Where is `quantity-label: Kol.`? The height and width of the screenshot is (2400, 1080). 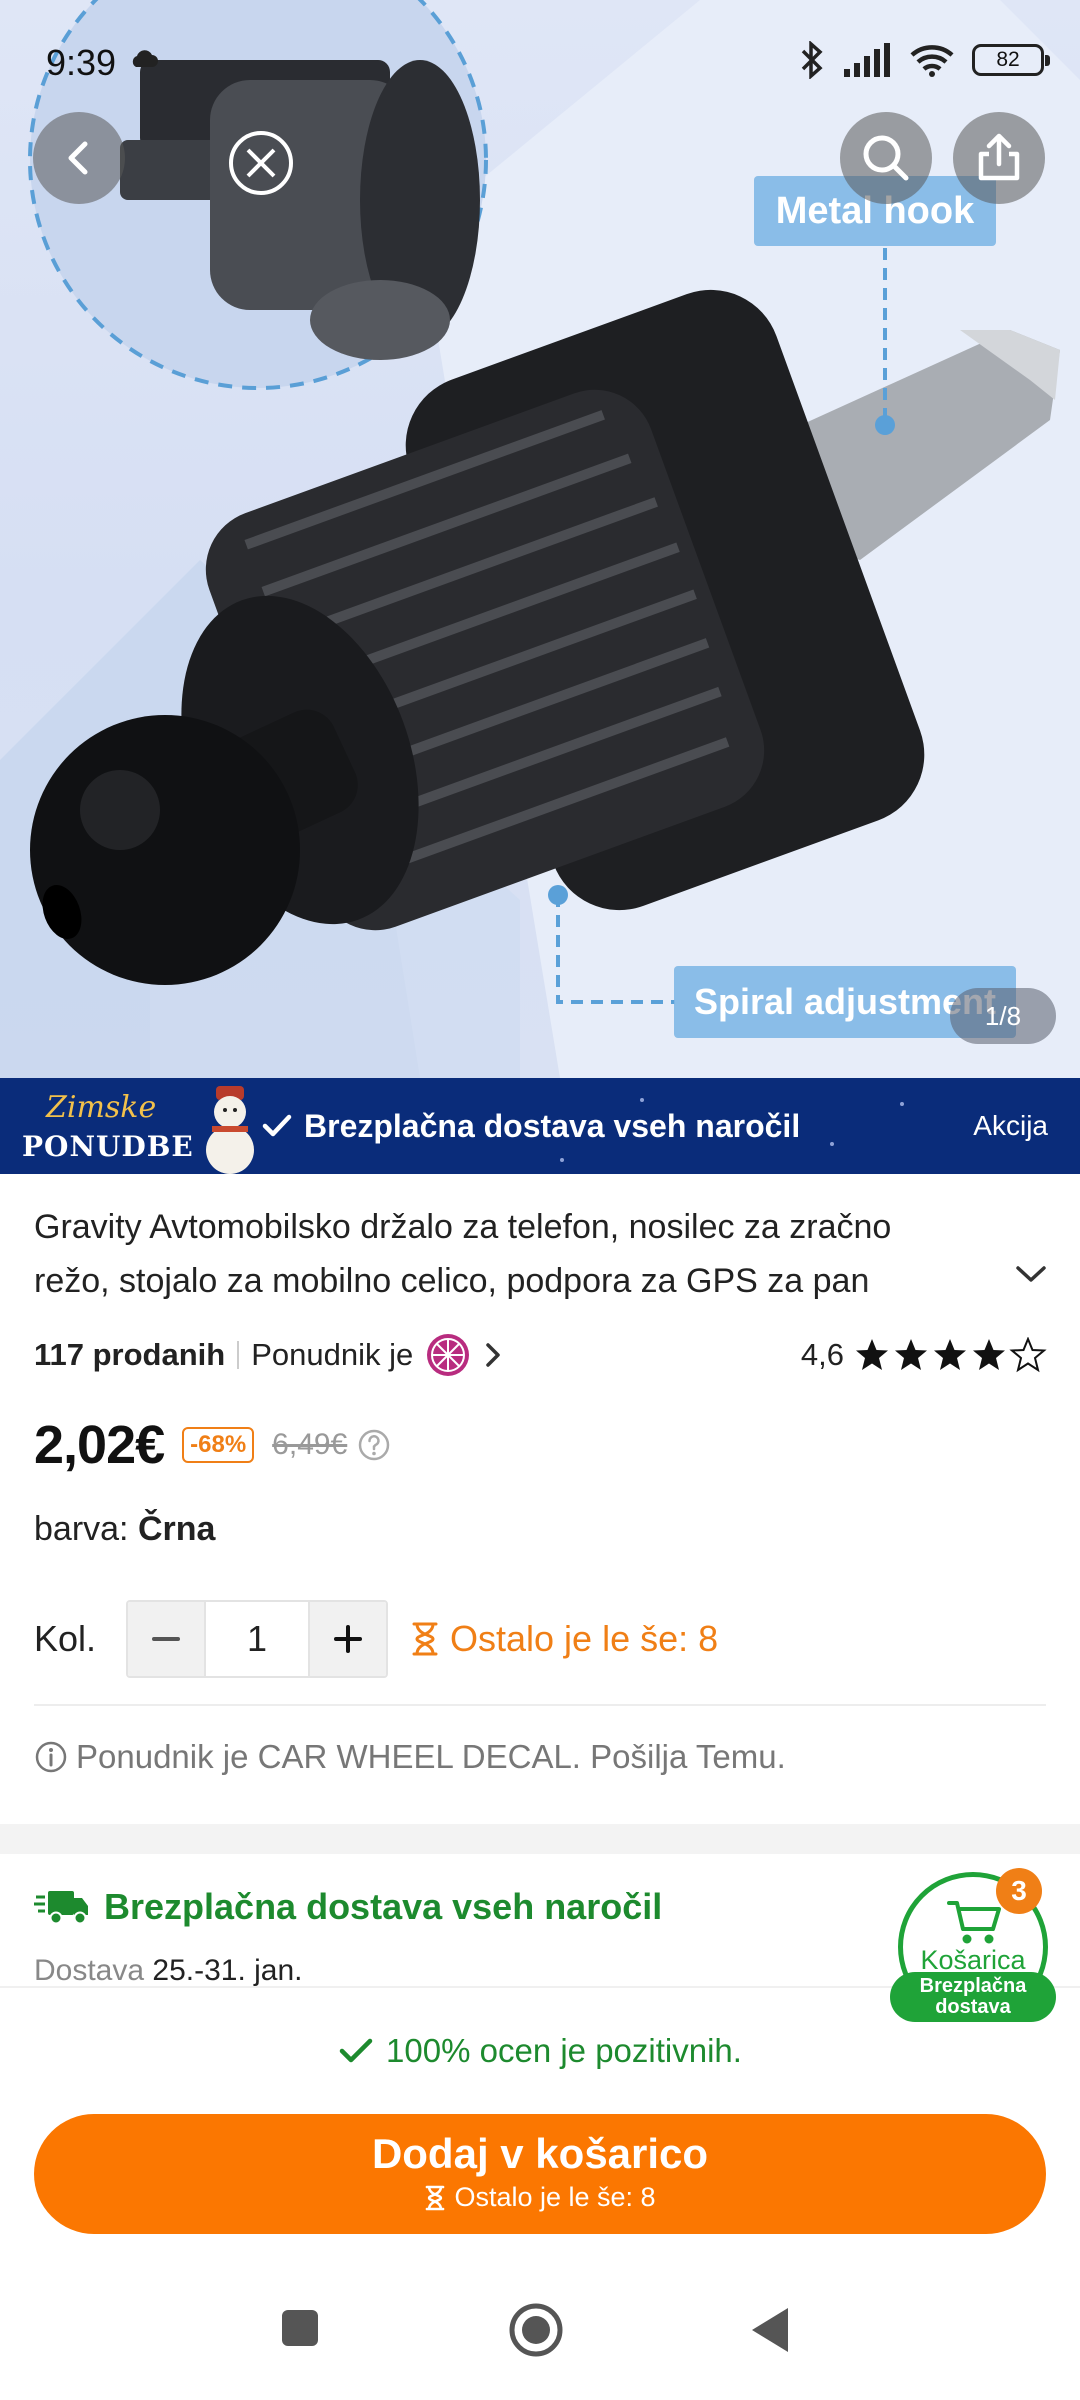
quantity-label: Kol. is located at coordinates (65, 1638).